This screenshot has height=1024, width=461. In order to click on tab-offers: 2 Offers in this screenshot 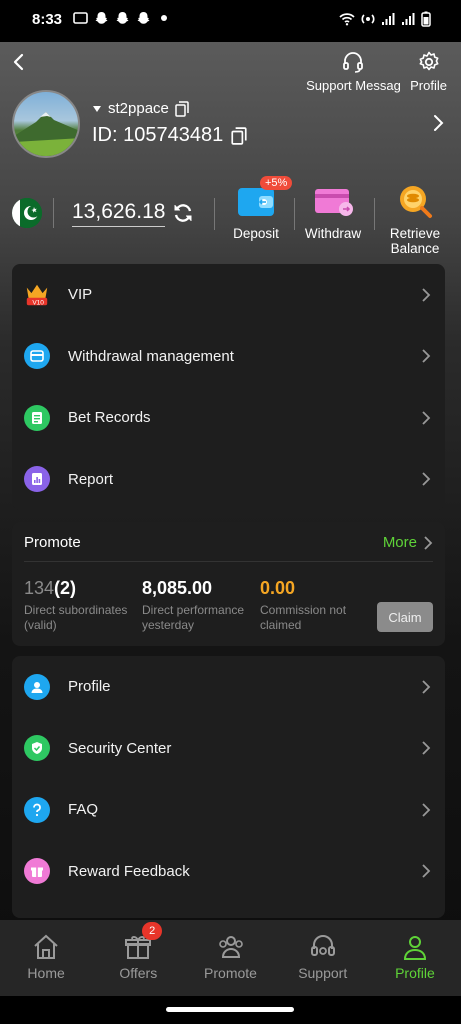, I will do `click(138, 958)`.